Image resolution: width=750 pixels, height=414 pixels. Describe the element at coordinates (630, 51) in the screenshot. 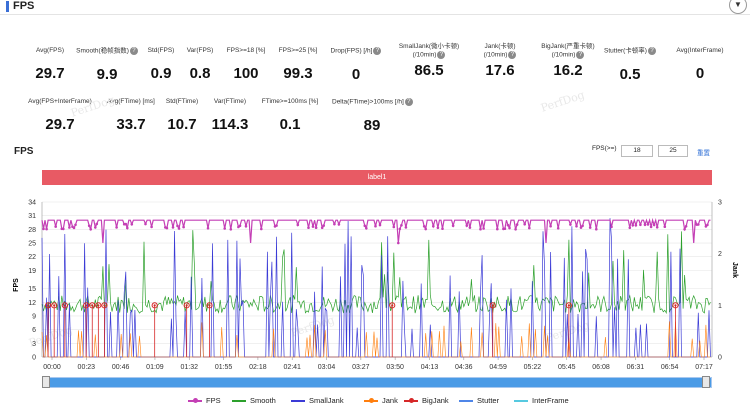

I see `metric-label: Stutter(卡顿率)?` at that location.